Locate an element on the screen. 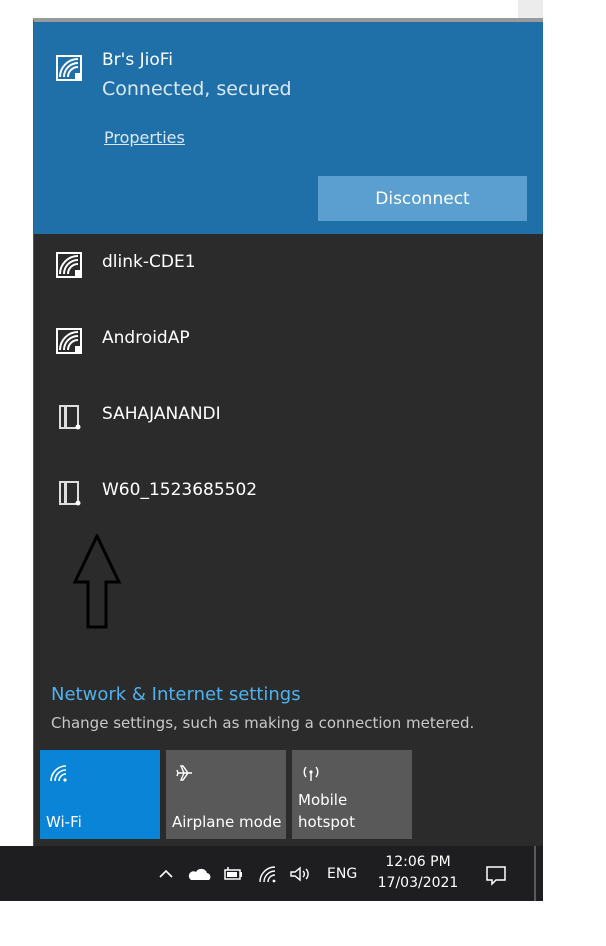  network-name: AndroidAP is located at coordinates (146, 338).